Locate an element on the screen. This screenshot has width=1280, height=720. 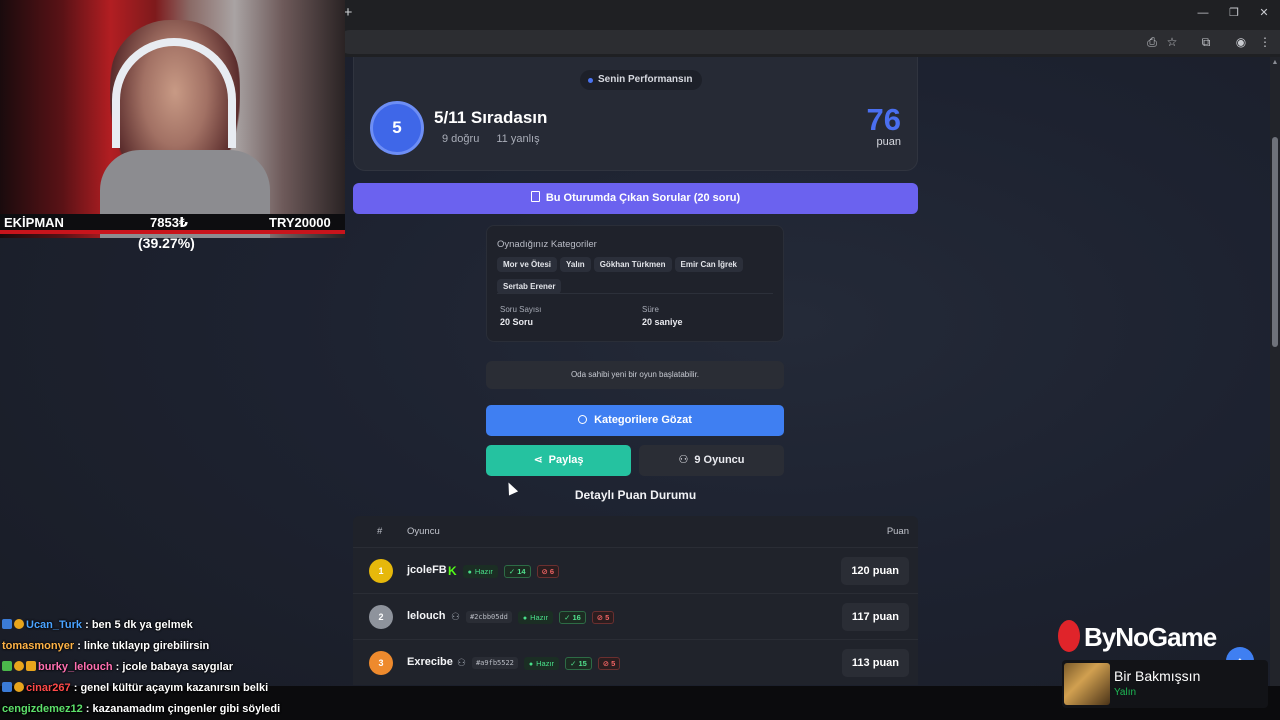
players-button: ⚇ 9 Oyuncu is located at coordinates (711, 460).